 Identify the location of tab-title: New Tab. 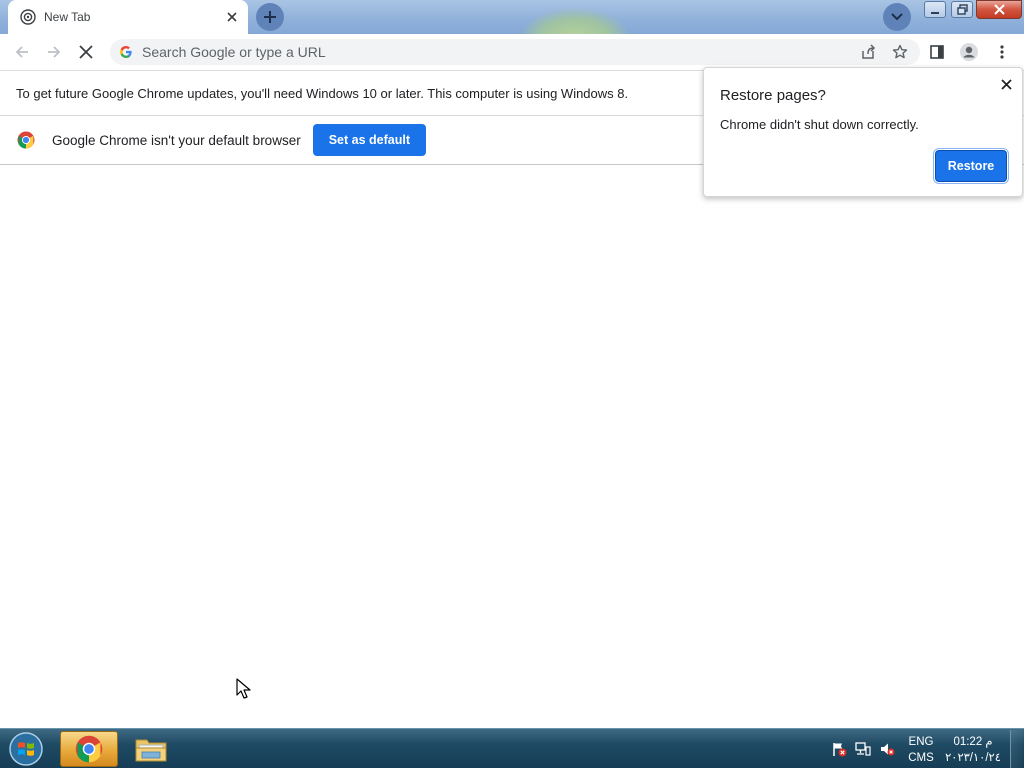
(67, 17).